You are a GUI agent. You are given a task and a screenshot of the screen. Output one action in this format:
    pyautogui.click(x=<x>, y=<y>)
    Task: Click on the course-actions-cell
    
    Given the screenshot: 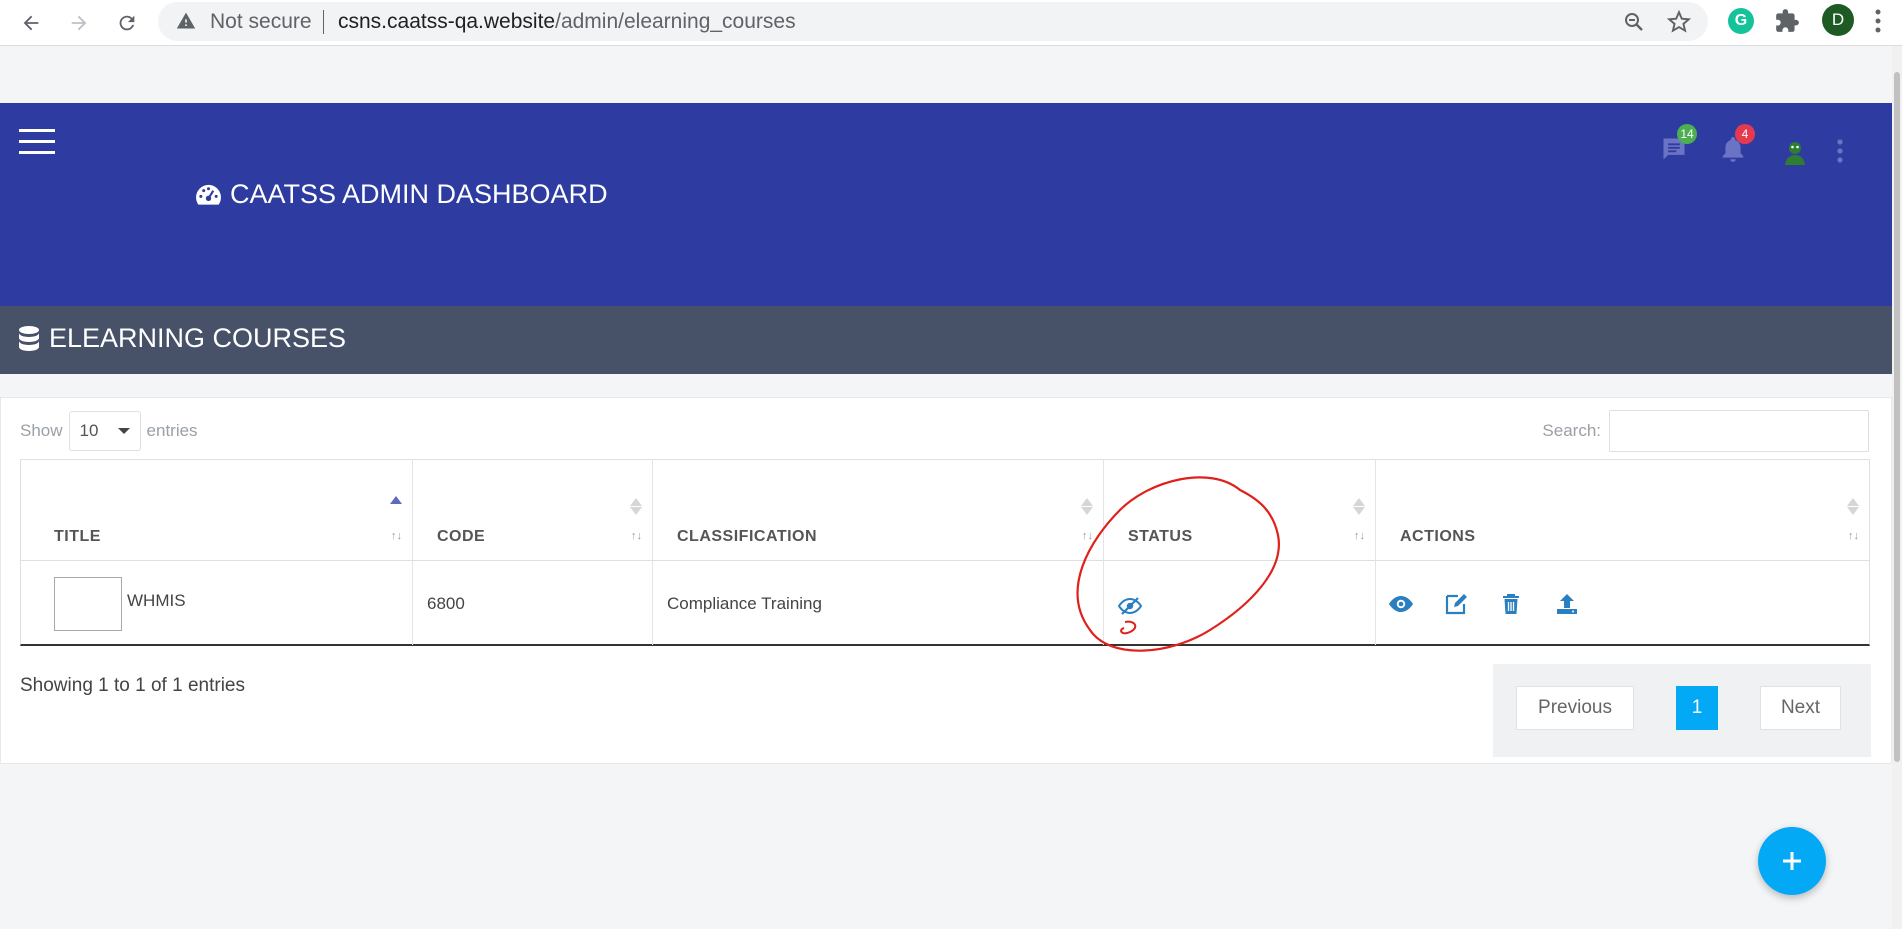 What is the action you would take?
    pyautogui.click(x=1622, y=603)
    